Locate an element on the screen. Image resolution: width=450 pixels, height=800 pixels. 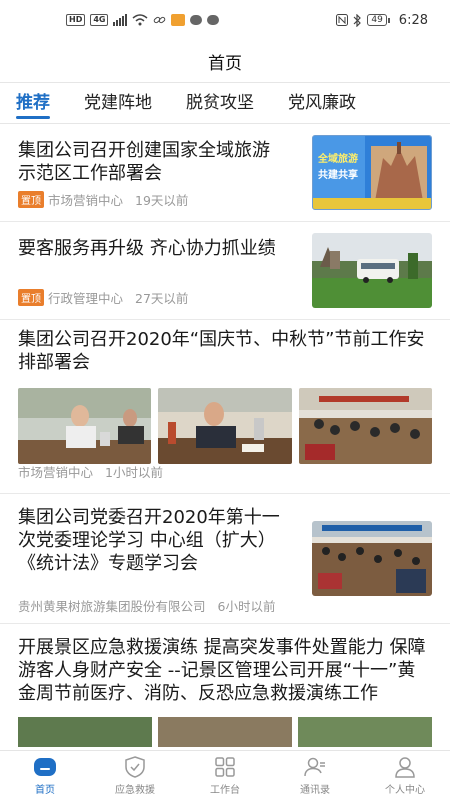
news-meta: 贵州黄果树旅游集团股份有限公司 6小时以前 is located at coordinates (160, 605).